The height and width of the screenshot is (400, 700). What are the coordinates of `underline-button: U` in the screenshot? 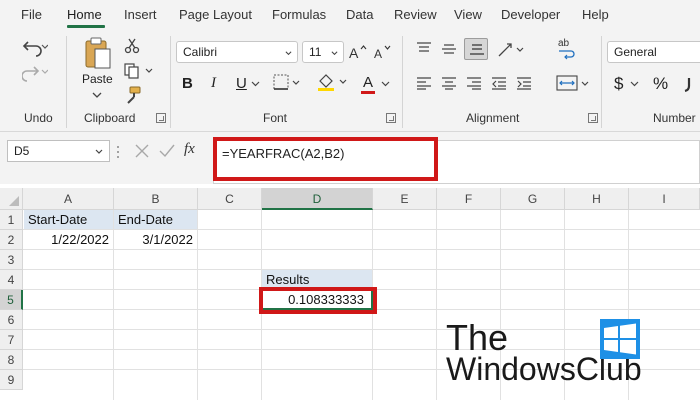 It's located at (241, 83).